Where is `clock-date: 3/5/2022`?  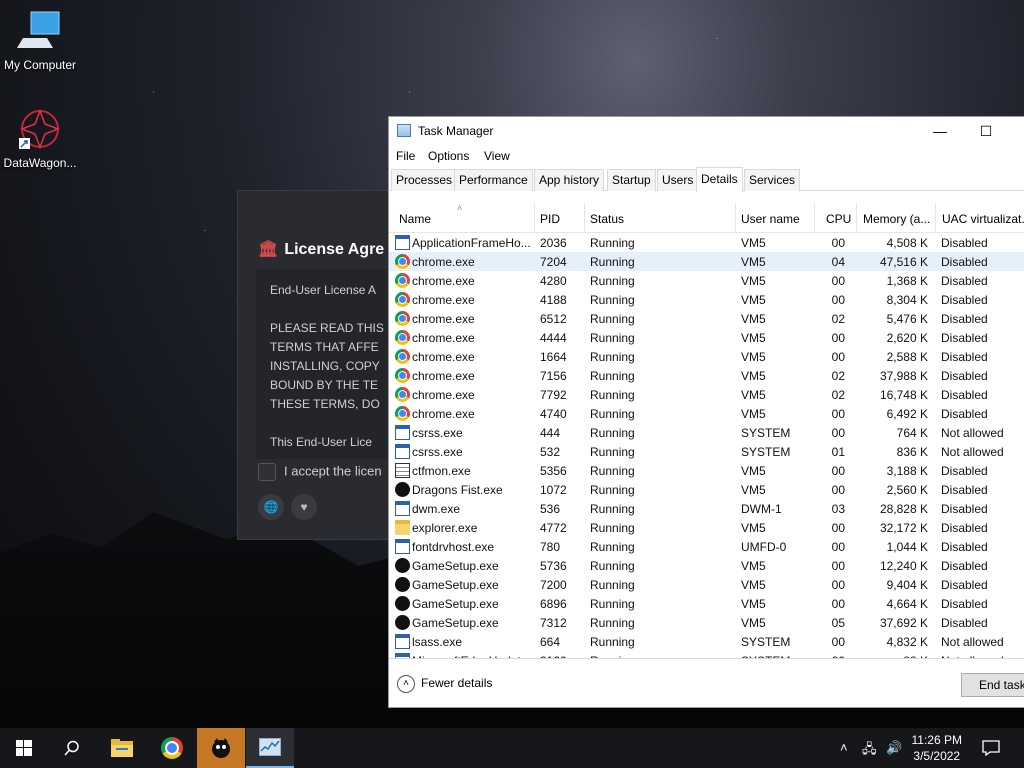 clock-date: 3/5/2022 is located at coordinates (937, 756).